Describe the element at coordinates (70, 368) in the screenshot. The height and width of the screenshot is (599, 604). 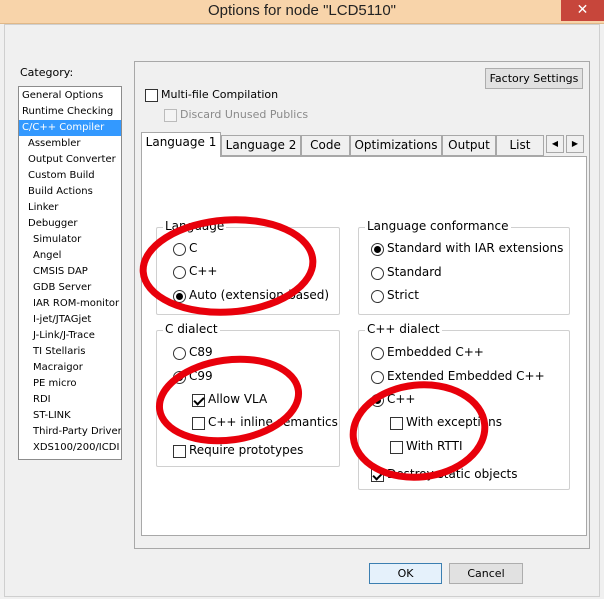
I see `category-item: Macraigor` at that location.